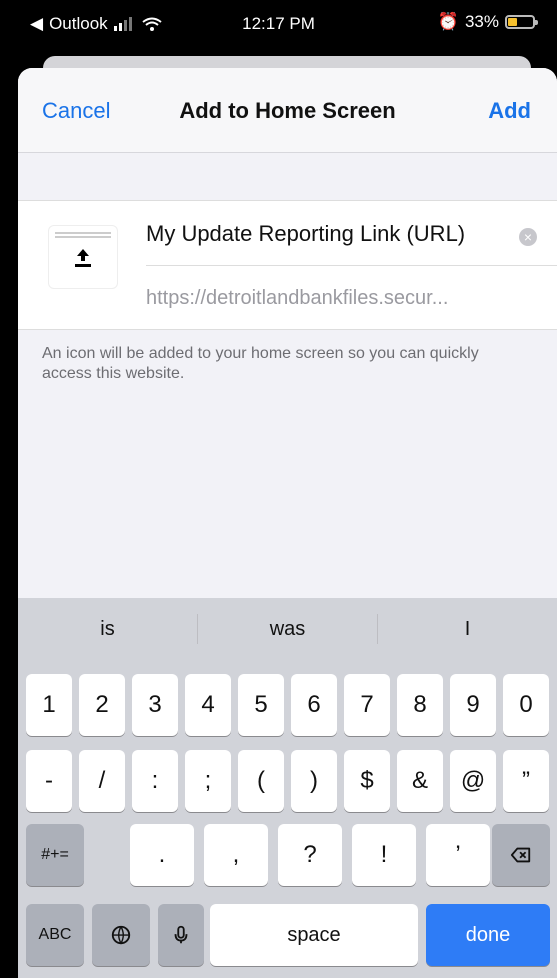 The height and width of the screenshot is (978, 557). What do you see at coordinates (261, 781) in the screenshot?
I see `key-open-paren: (` at bounding box center [261, 781].